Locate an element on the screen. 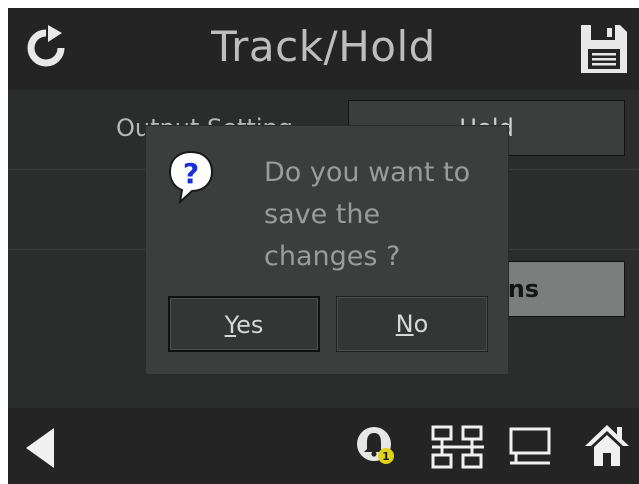 The width and height of the screenshot is (639, 484). home-icon is located at coordinates (607, 446).